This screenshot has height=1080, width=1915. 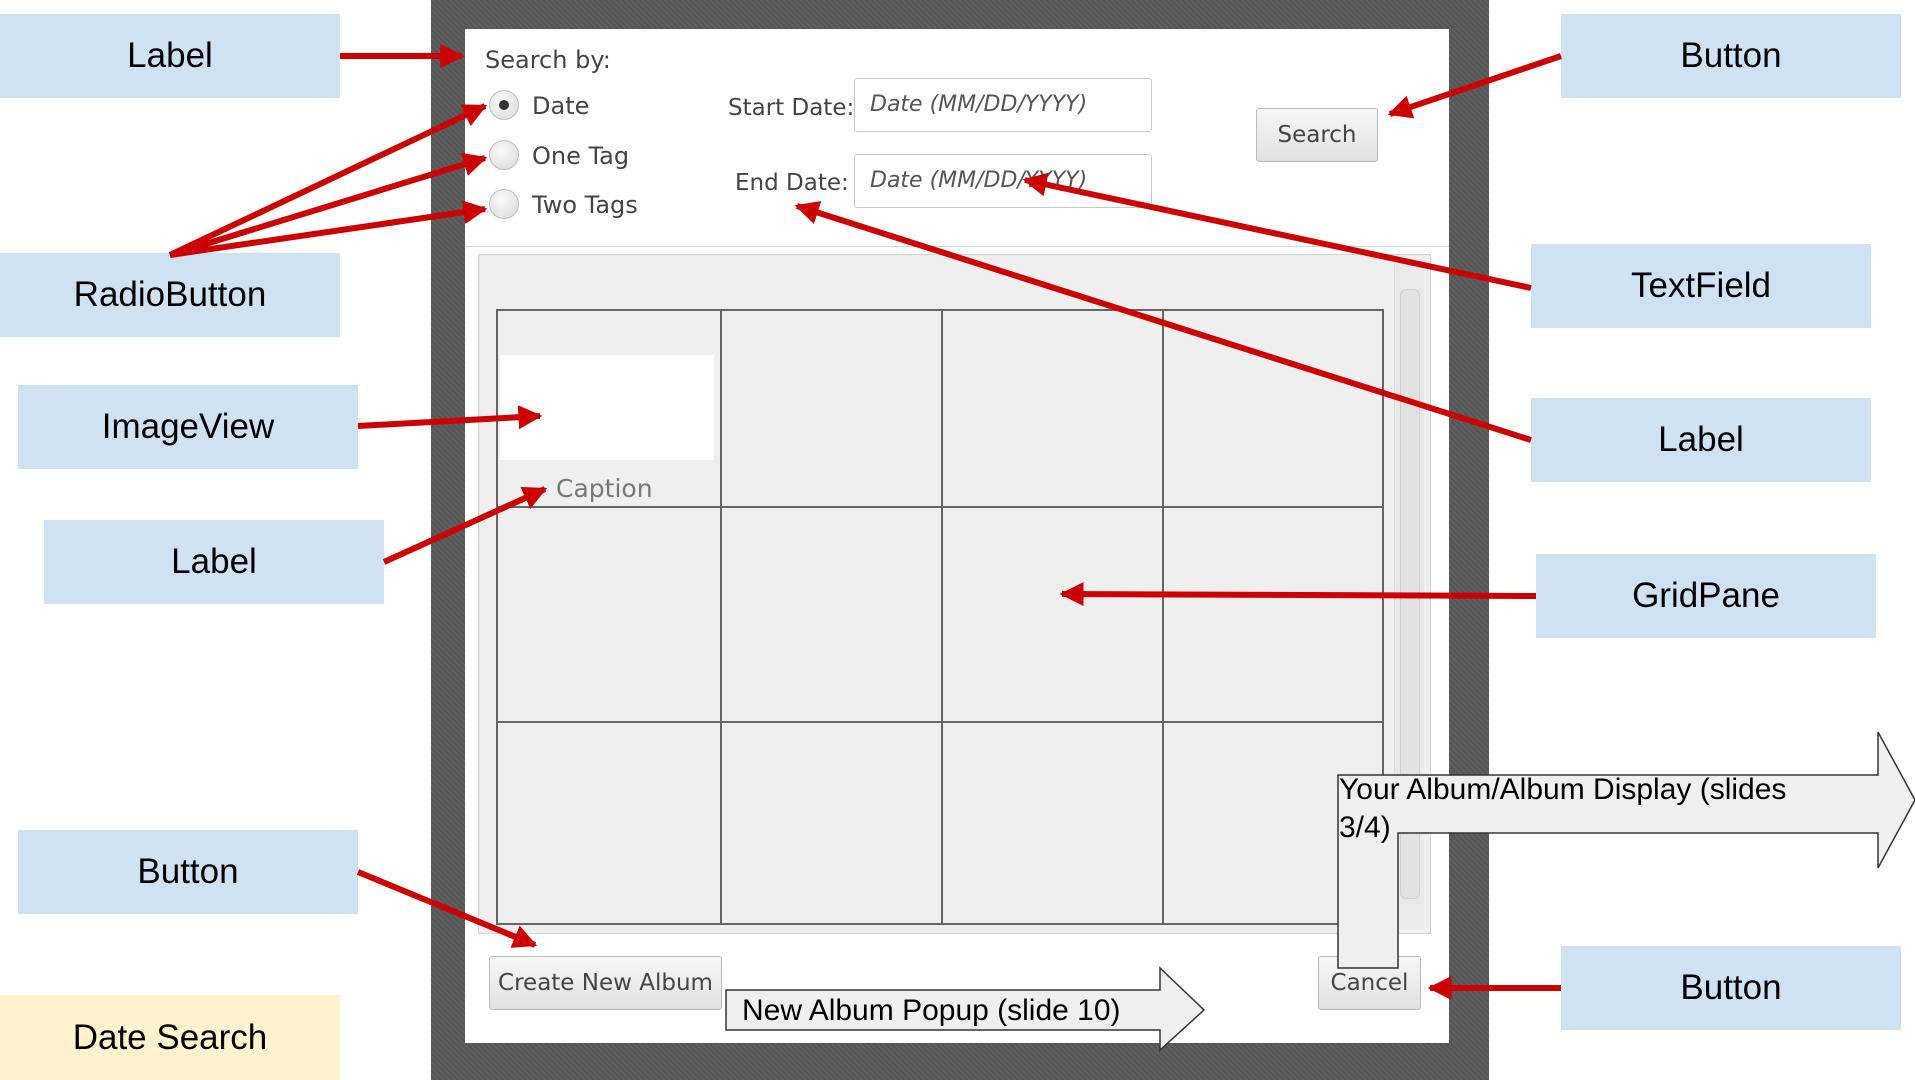 What do you see at coordinates (1163, 322) in the screenshot?
I see `arrow-to-end-date-label` at bounding box center [1163, 322].